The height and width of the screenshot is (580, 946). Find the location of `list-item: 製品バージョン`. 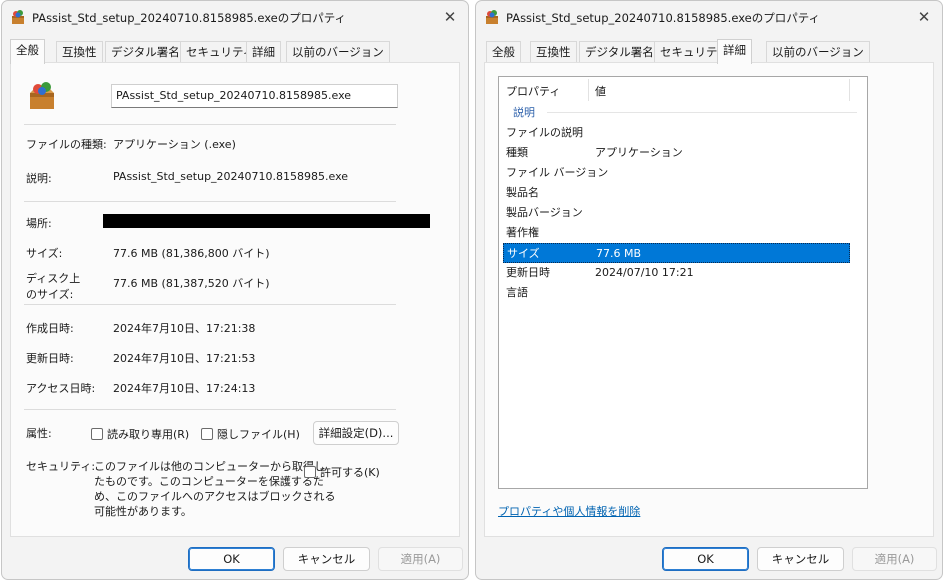

list-item: 製品バージョン is located at coordinates (676, 213).